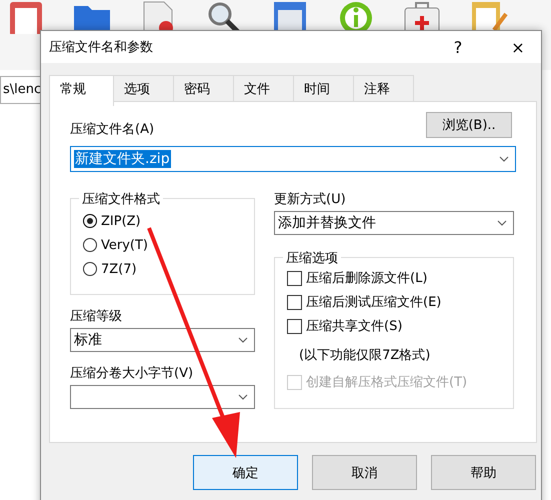  What do you see at coordinates (293, 159) in the screenshot?
I see `archive-name-field: 新建文件夹.zip` at bounding box center [293, 159].